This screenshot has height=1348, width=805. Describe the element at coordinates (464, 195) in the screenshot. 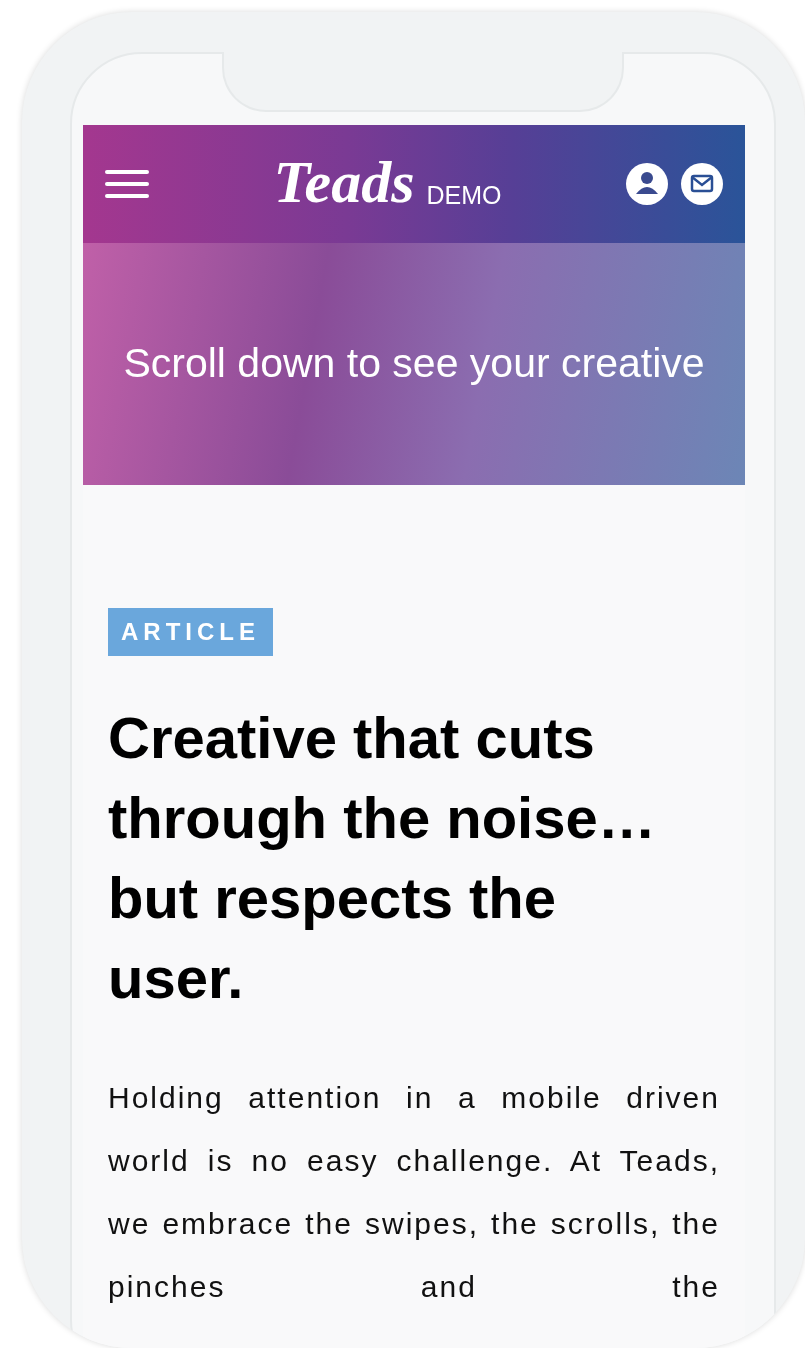

I see `logo-suffix: DEMO` at that location.